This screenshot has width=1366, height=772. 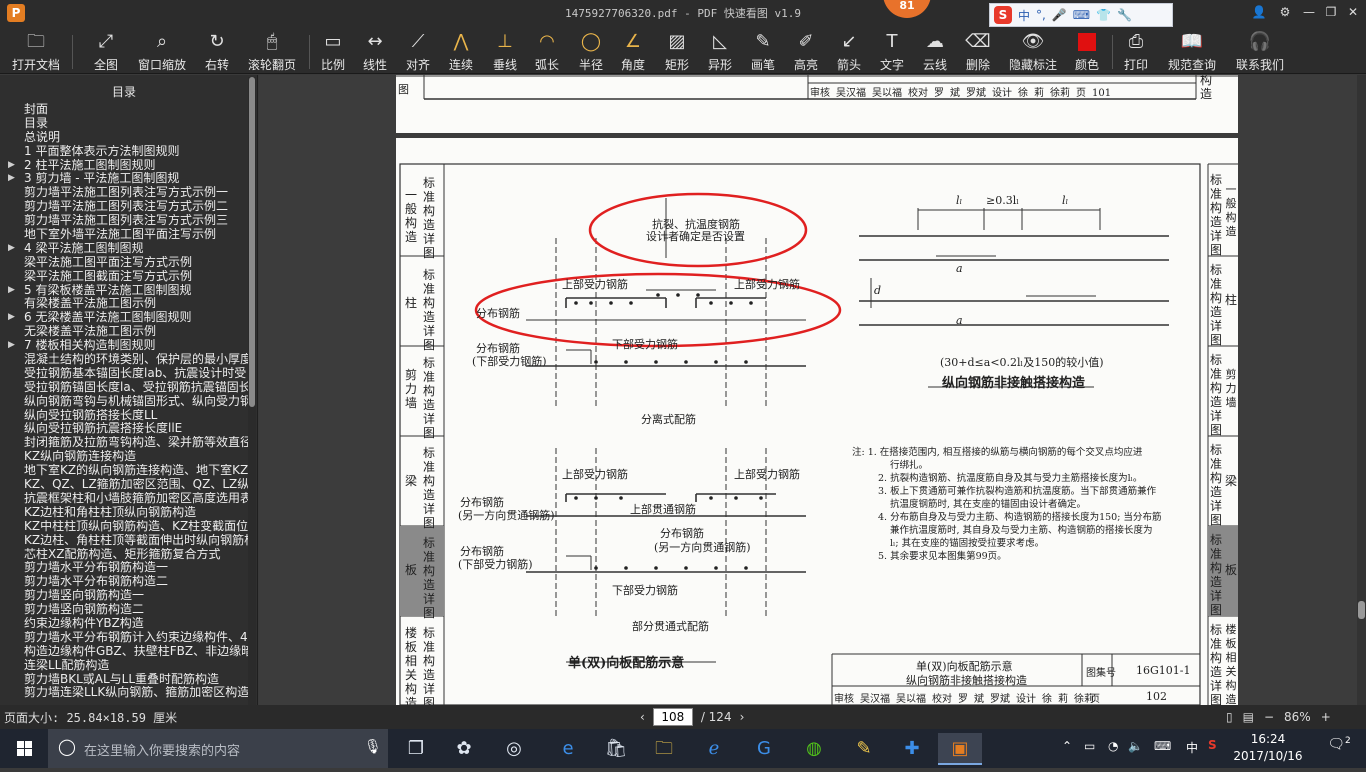 What do you see at coordinates (124, 638) in the screenshot?
I see `toc-item: 剪力墙水平分布钢筋计入约束边缘构件、4` at bounding box center [124, 638].